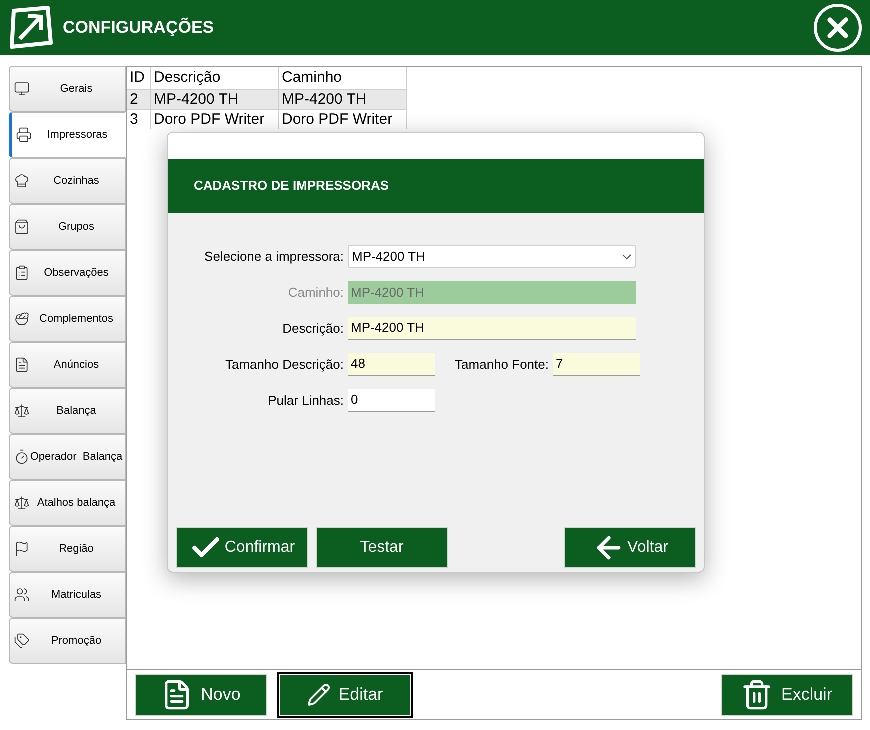  What do you see at coordinates (67, 411) in the screenshot?
I see `sidebar-tab: Balança` at bounding box center [67, 411].